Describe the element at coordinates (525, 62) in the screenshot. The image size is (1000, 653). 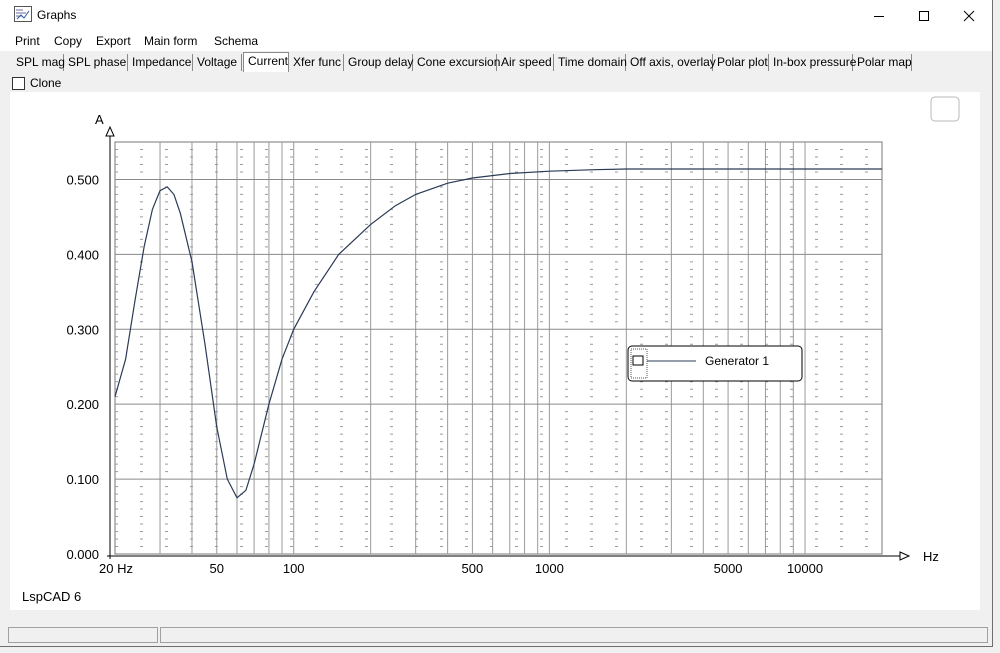
I see `tab-air-speed: Air speed` at that location.